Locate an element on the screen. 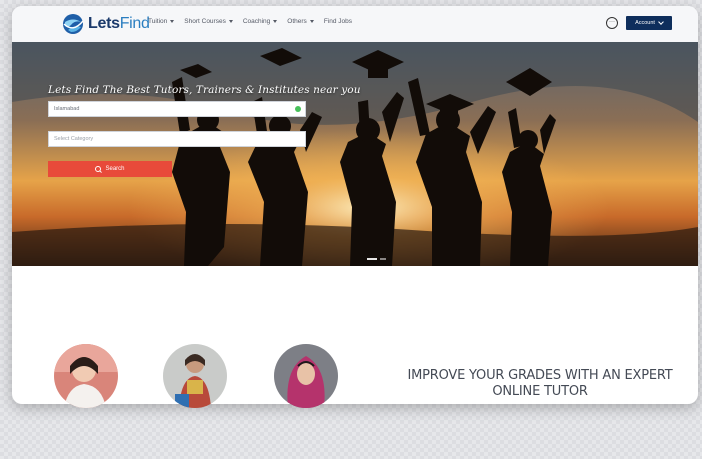 The image size is (702, 459). location-status-icon is located at coordinates (298, 109).